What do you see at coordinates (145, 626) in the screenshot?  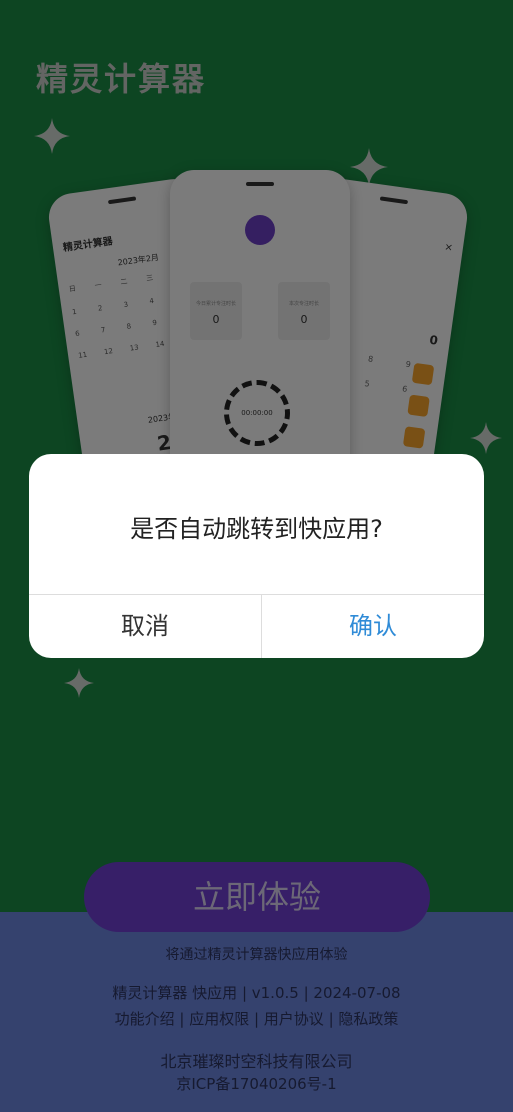 I see `cancel-button: 取消` at bounding box center [145, 626].